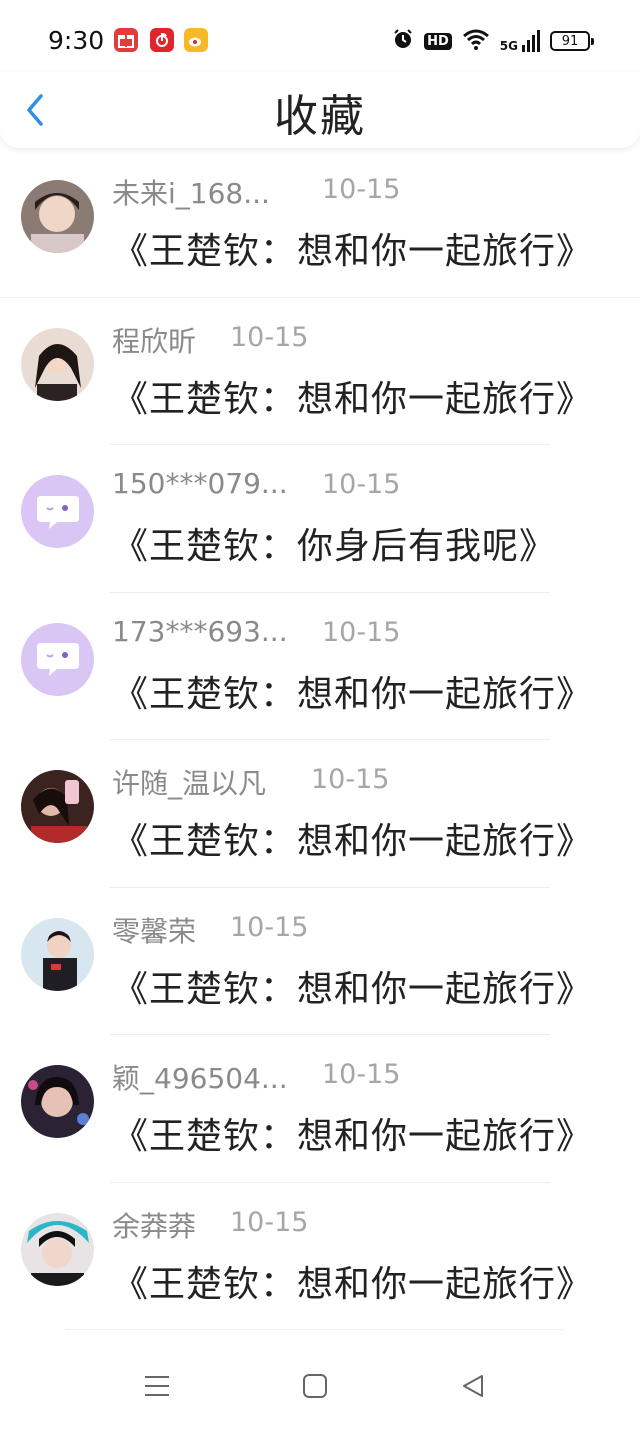 Image resolution: width=640 pixels, height=1429 pixels. What do you see at coordinates (403, 41) in the screenshot?
I see `alarm-clock-icon` at bounding box center [403, 41].